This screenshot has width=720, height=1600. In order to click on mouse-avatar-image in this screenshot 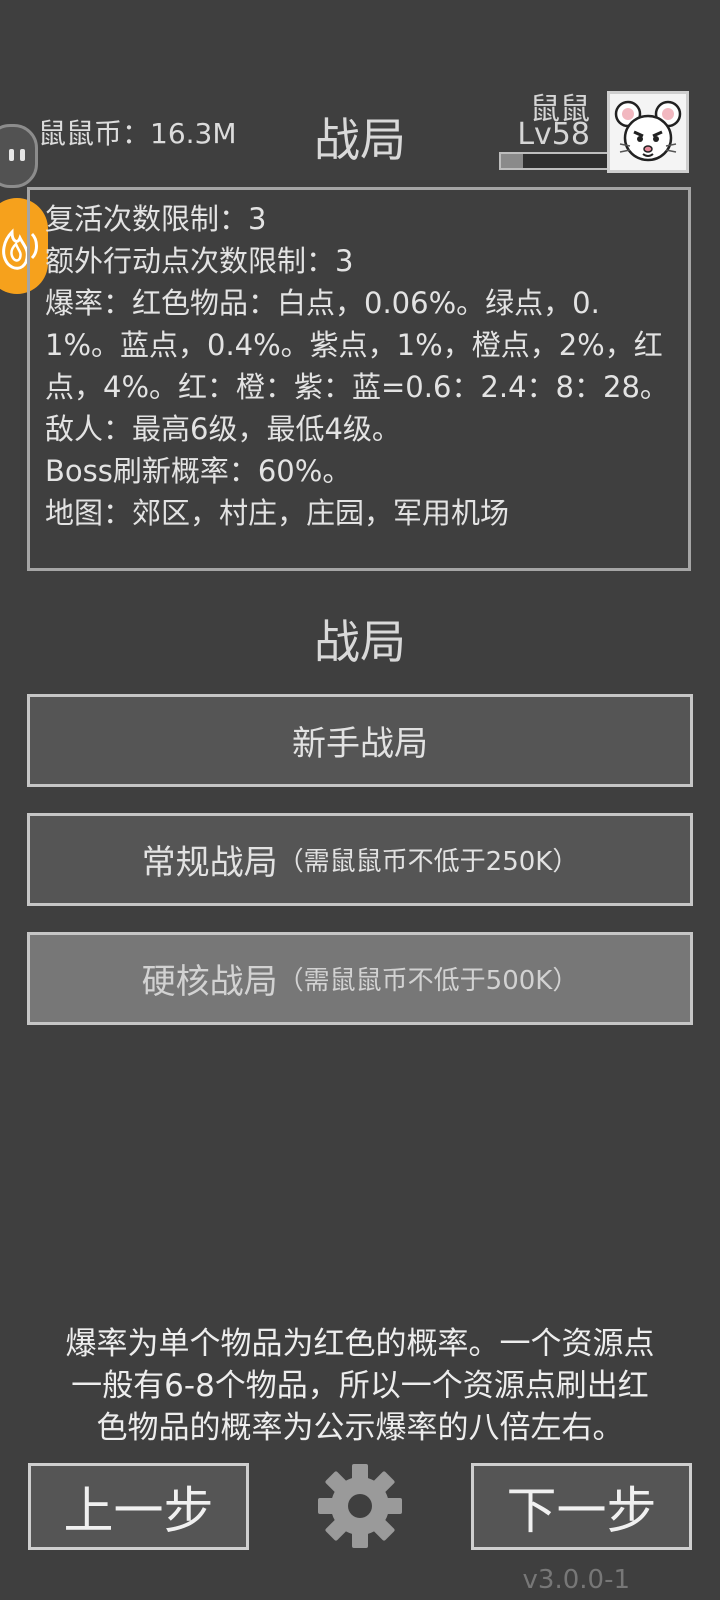, I will do `click(648, 131)`.